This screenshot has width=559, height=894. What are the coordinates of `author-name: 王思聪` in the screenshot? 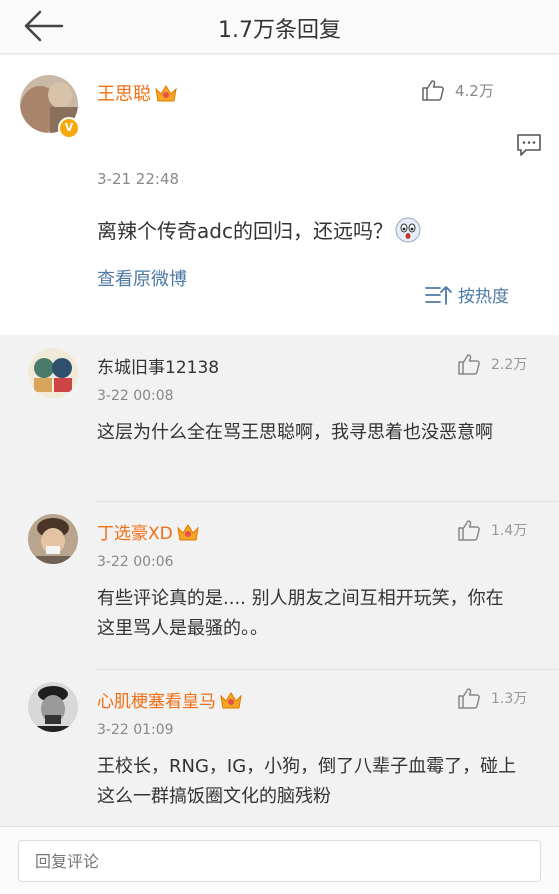 It's located at (137, 93).